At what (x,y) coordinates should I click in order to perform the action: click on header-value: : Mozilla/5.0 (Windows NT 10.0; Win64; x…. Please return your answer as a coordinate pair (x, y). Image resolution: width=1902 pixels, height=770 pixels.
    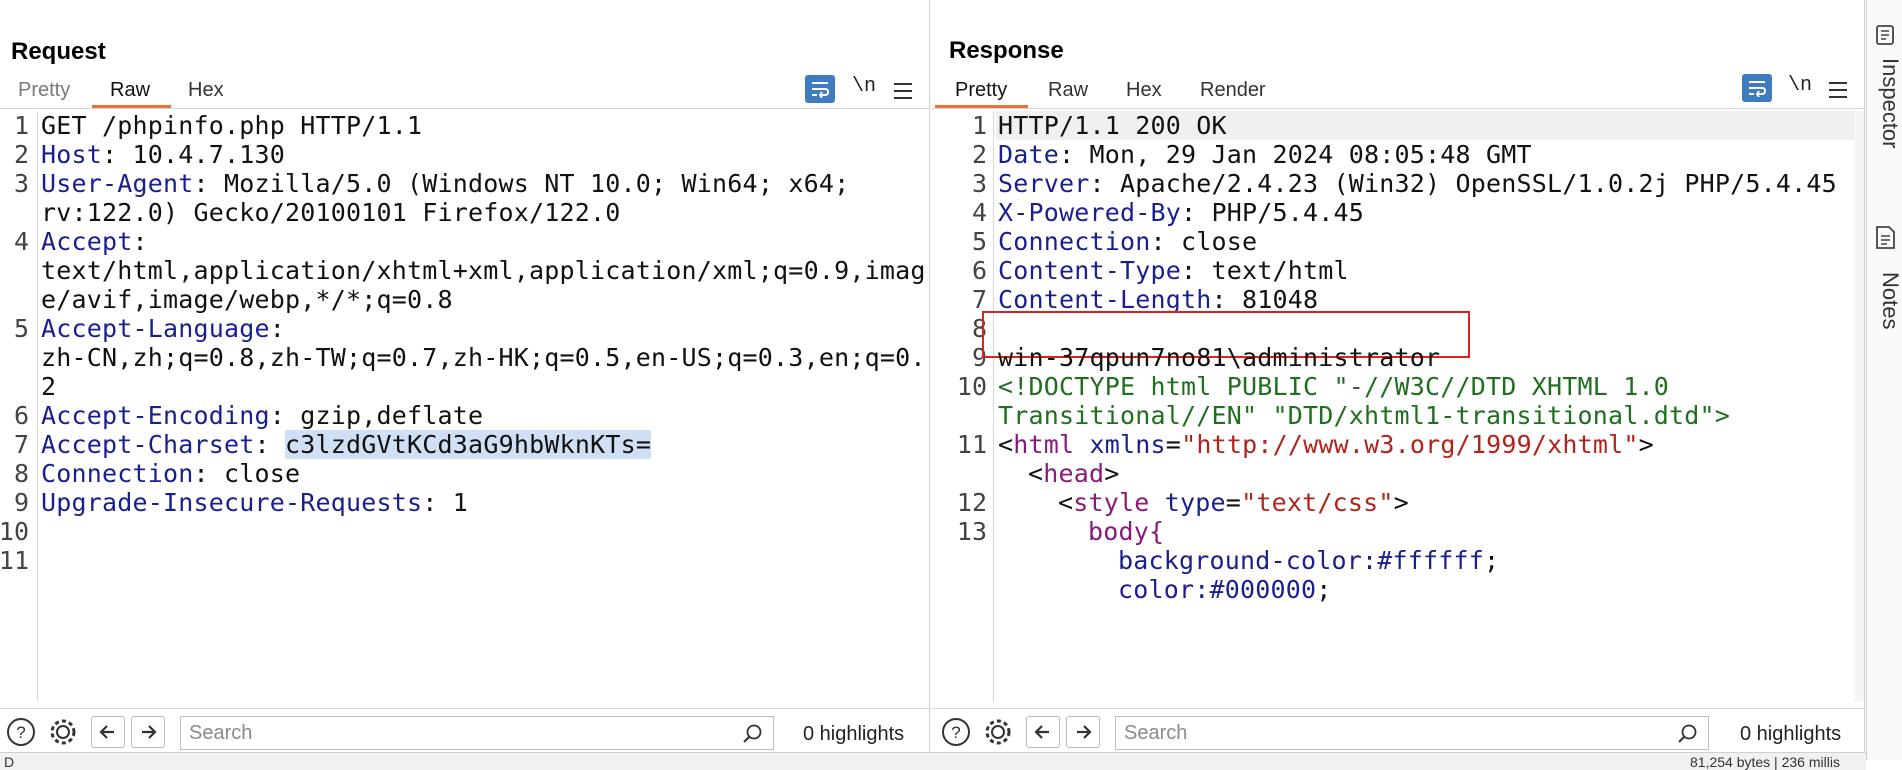
    Looking at the image, I should click on (521, 183).